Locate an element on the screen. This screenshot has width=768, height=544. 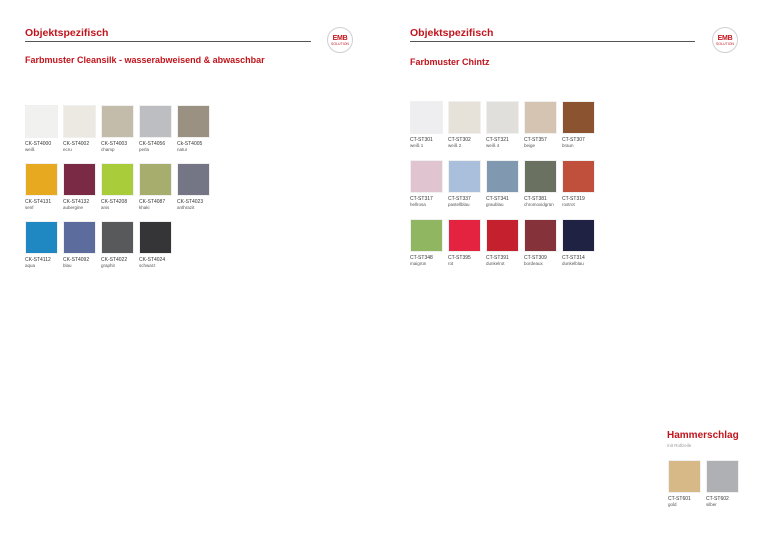
color-swatch: CK-ST4056 perla is located at coordinates (155, 129).